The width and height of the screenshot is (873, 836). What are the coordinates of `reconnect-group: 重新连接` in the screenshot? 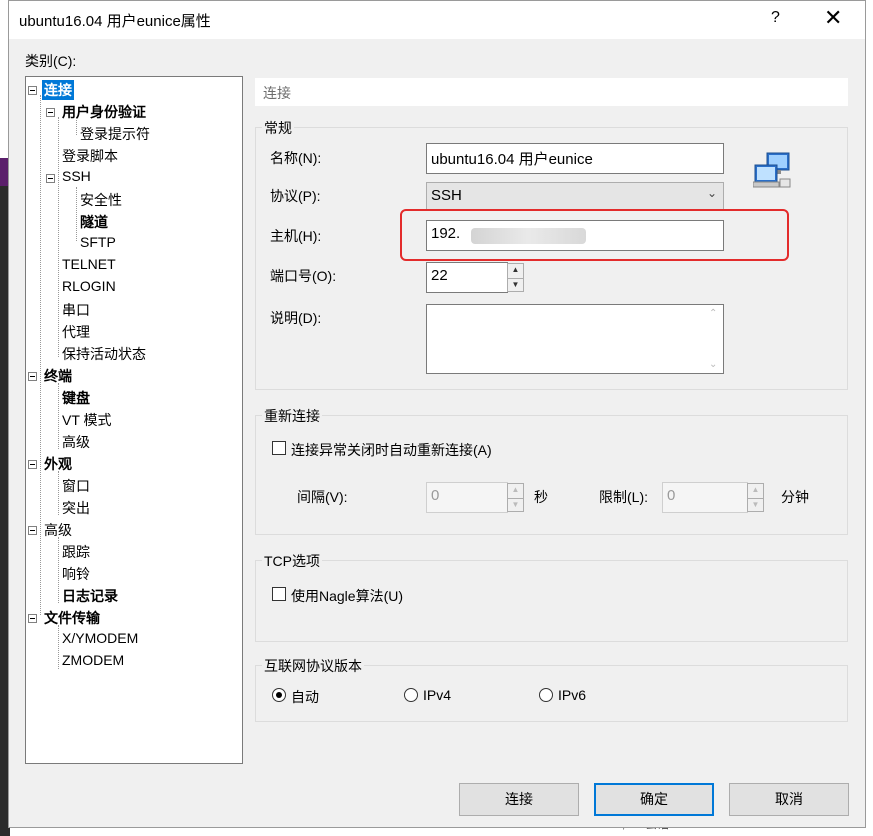 It's located at (551, 470).